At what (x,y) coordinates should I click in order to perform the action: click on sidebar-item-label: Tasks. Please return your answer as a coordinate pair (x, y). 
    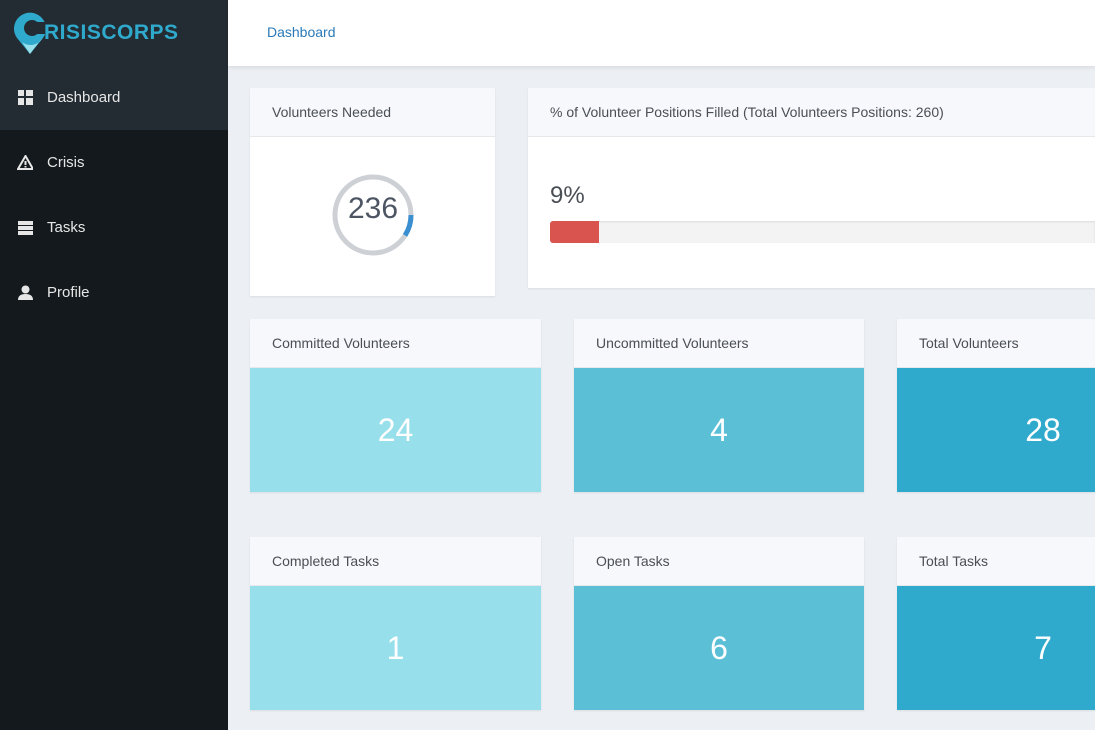
    Looking at the image, I should click on (66, 227).